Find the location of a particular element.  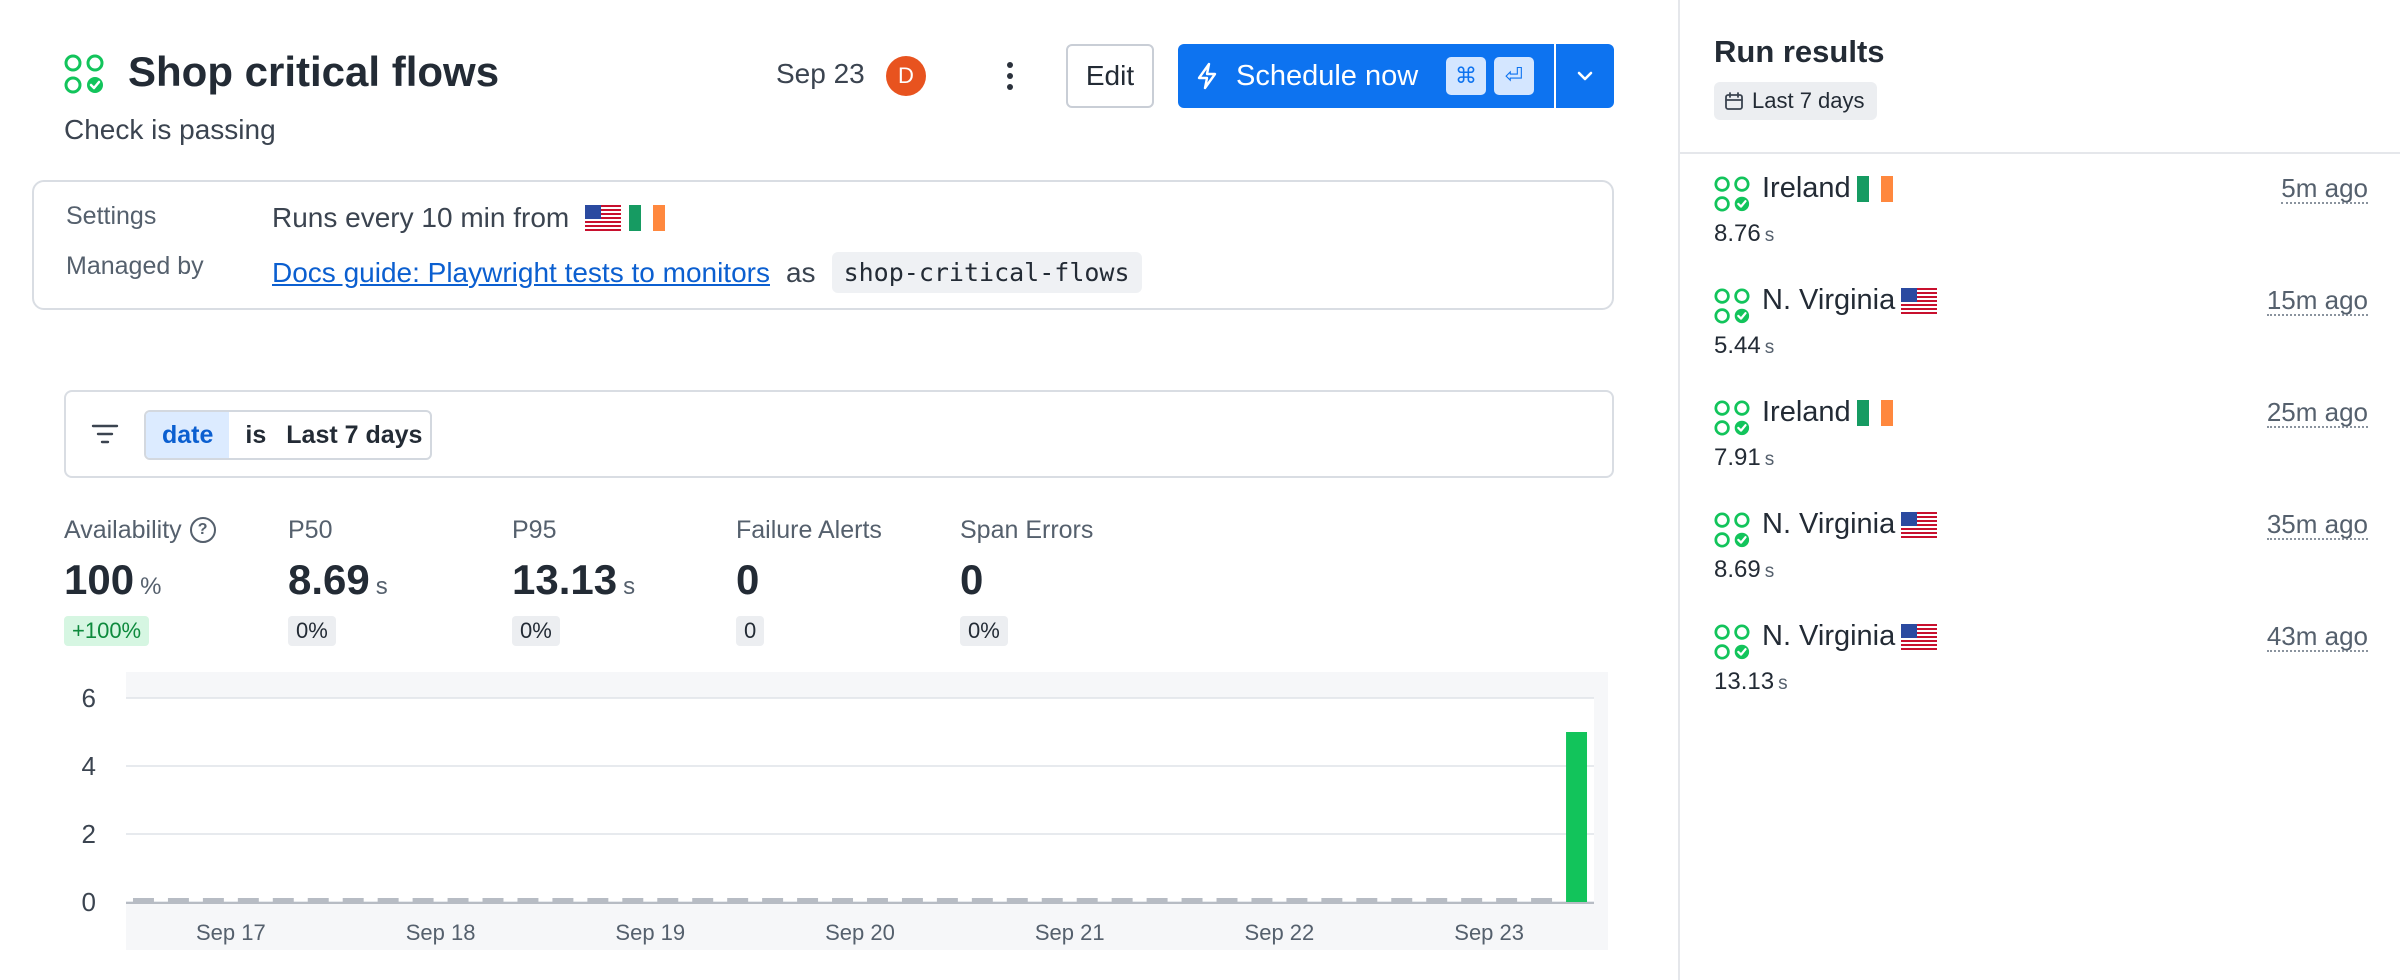

command-key-icon: ⌘ is located at coordinates (1466, 76).